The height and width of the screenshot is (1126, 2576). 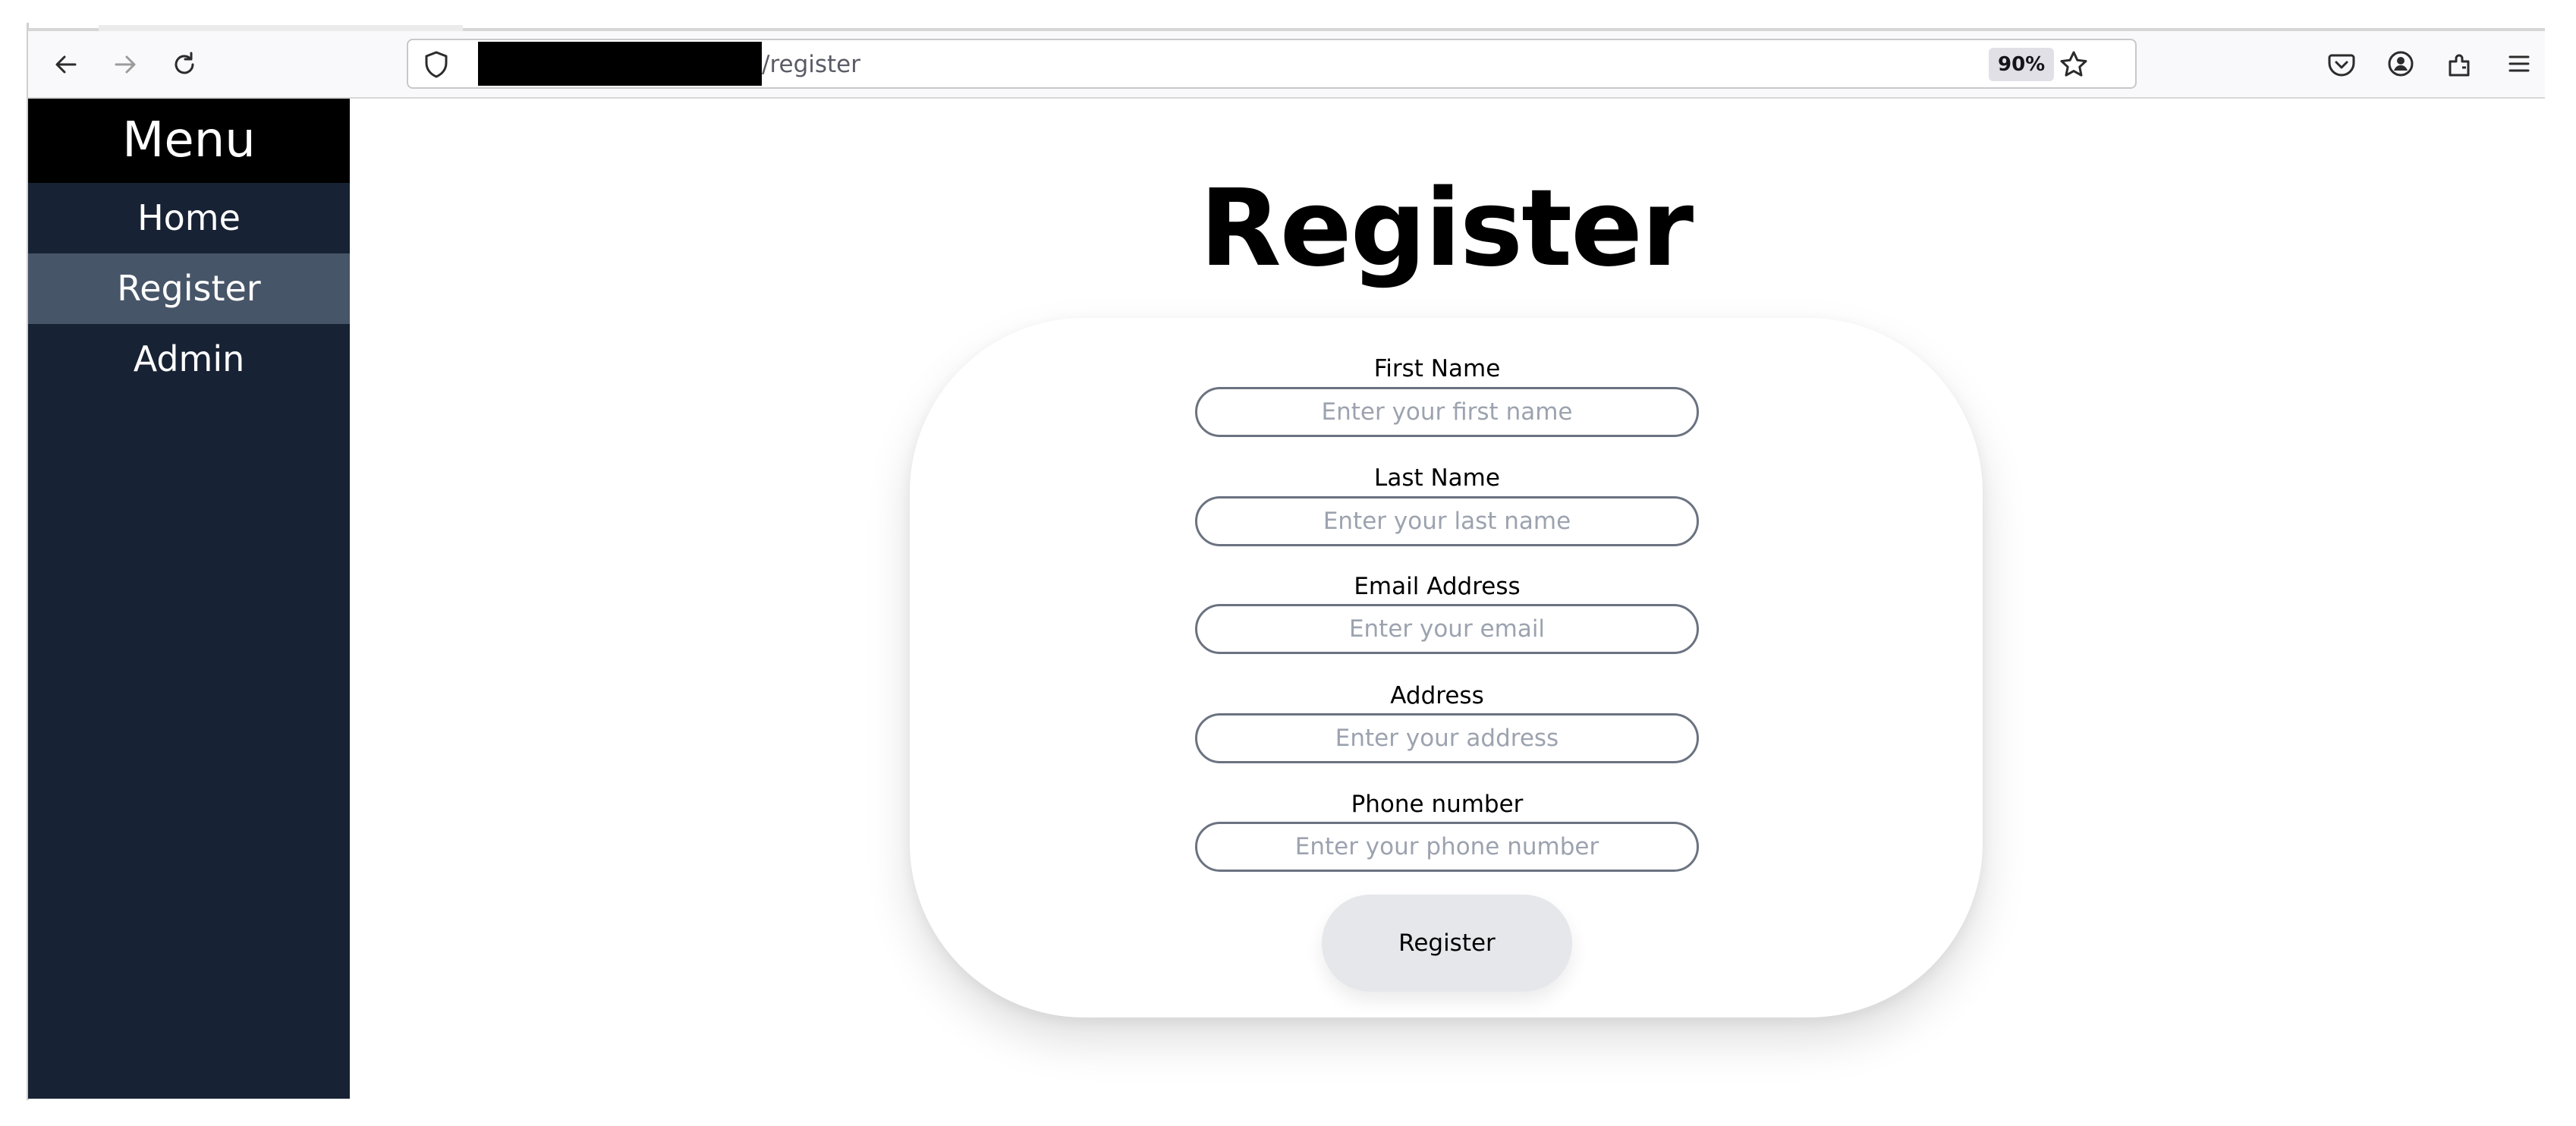 I want to click on first-name-input, so click(x=1447, y=412).